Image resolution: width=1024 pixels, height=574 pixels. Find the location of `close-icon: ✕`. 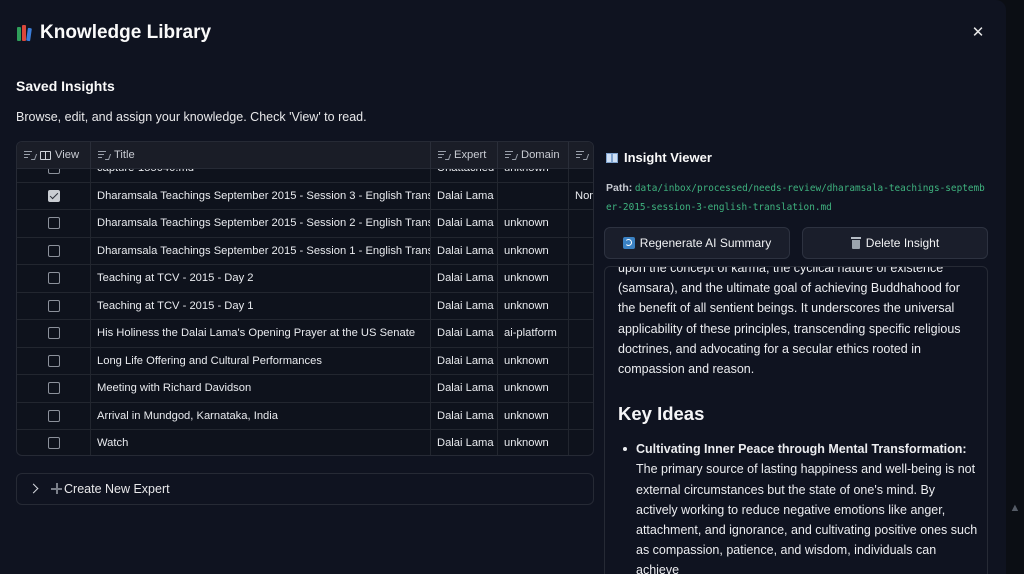

close-icon: ✕ is located at coordinates (978, 33).